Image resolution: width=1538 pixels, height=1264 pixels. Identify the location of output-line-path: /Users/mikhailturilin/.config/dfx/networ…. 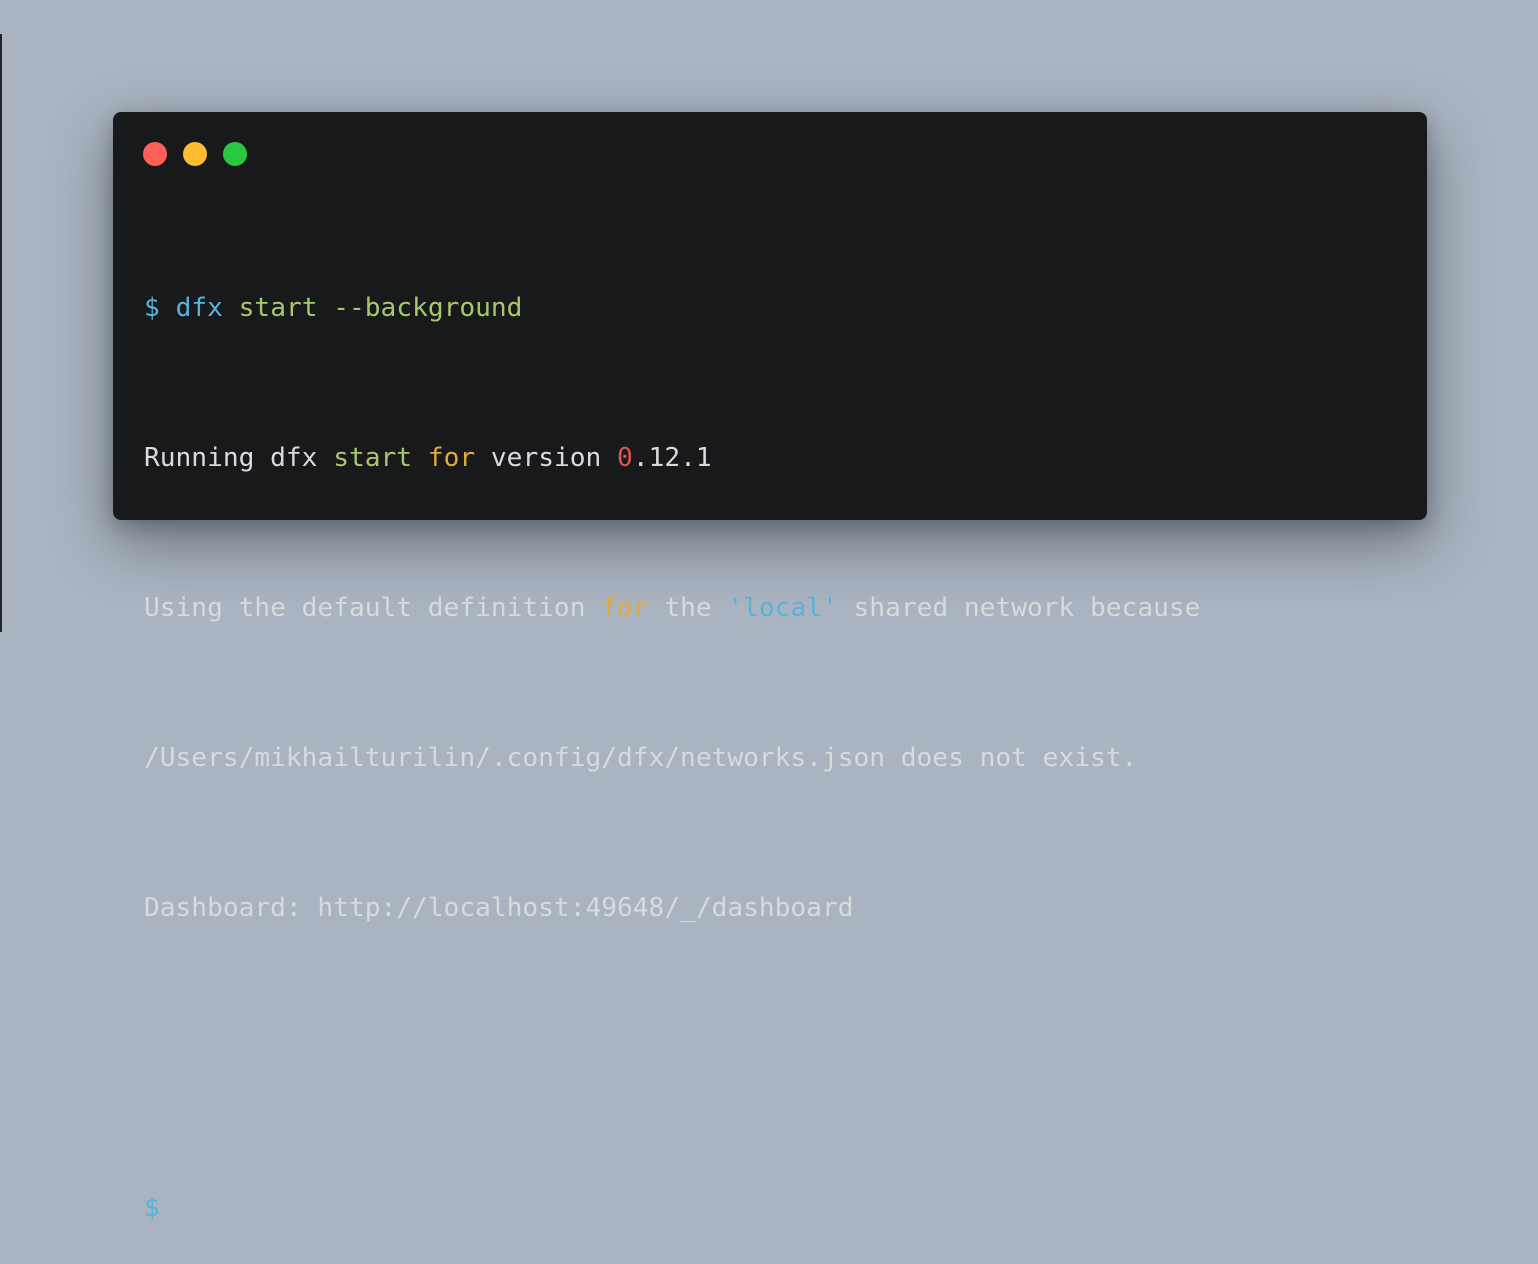
(641, 758).